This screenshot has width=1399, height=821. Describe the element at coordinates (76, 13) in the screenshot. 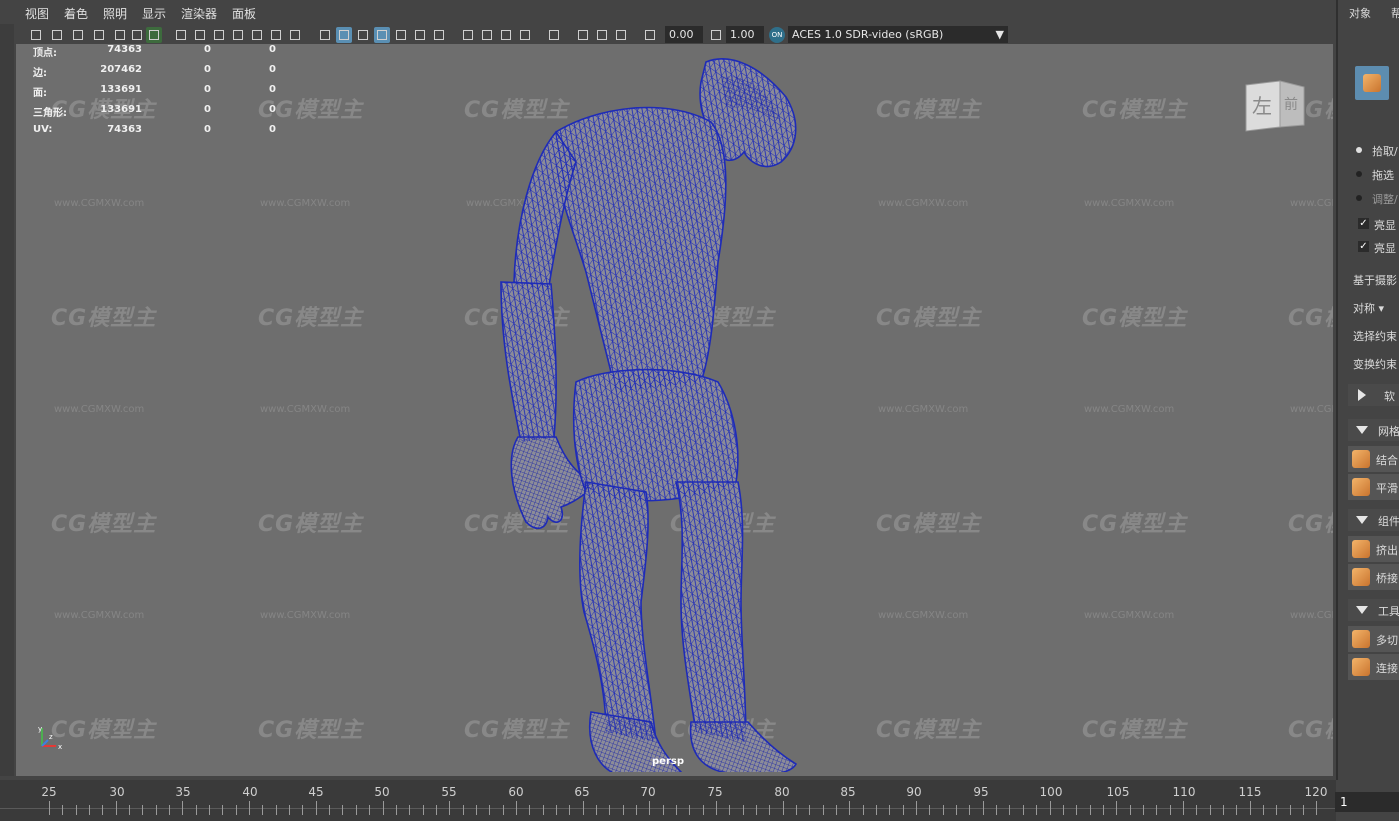

I see `menu-shading: 着色` at that location.